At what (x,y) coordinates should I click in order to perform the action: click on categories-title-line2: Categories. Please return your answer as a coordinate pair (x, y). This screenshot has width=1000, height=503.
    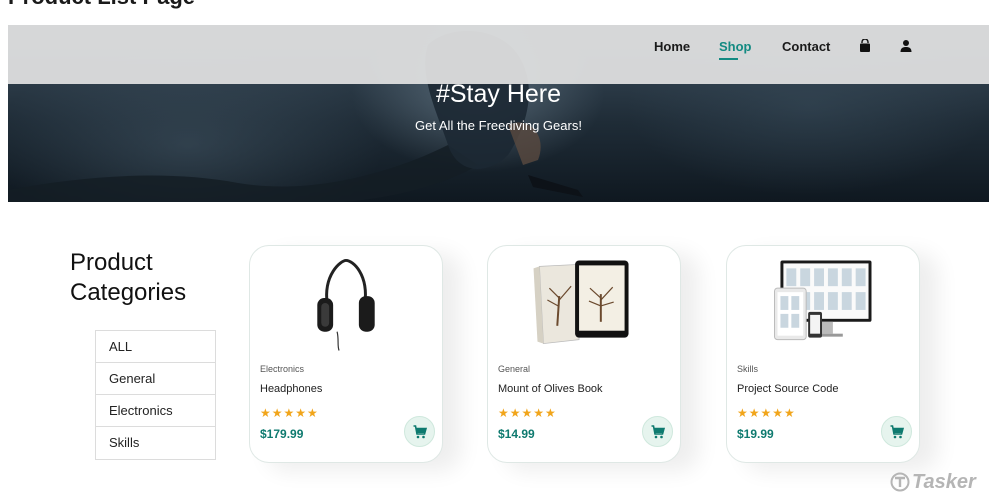
    Looking at the image, I should click on (128, 292).